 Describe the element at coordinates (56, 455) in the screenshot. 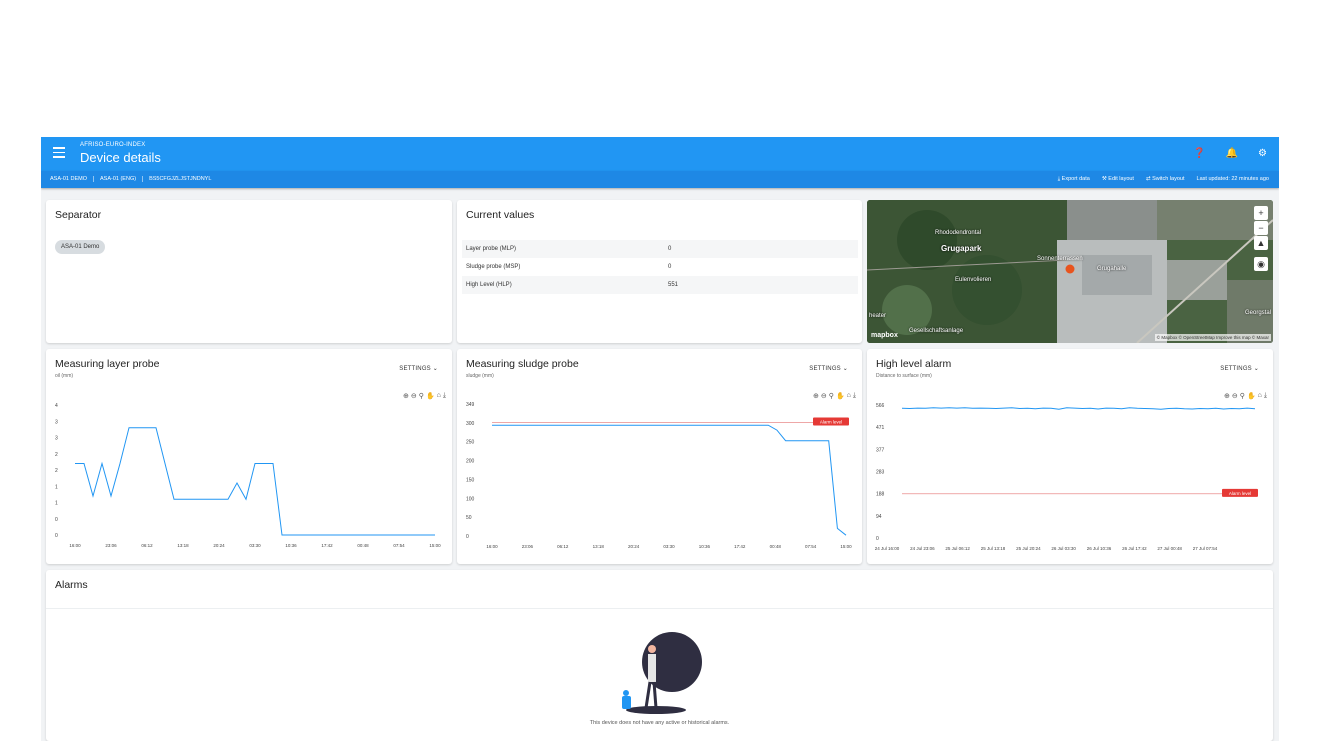

I see `y-tick-label: 2` at that location.